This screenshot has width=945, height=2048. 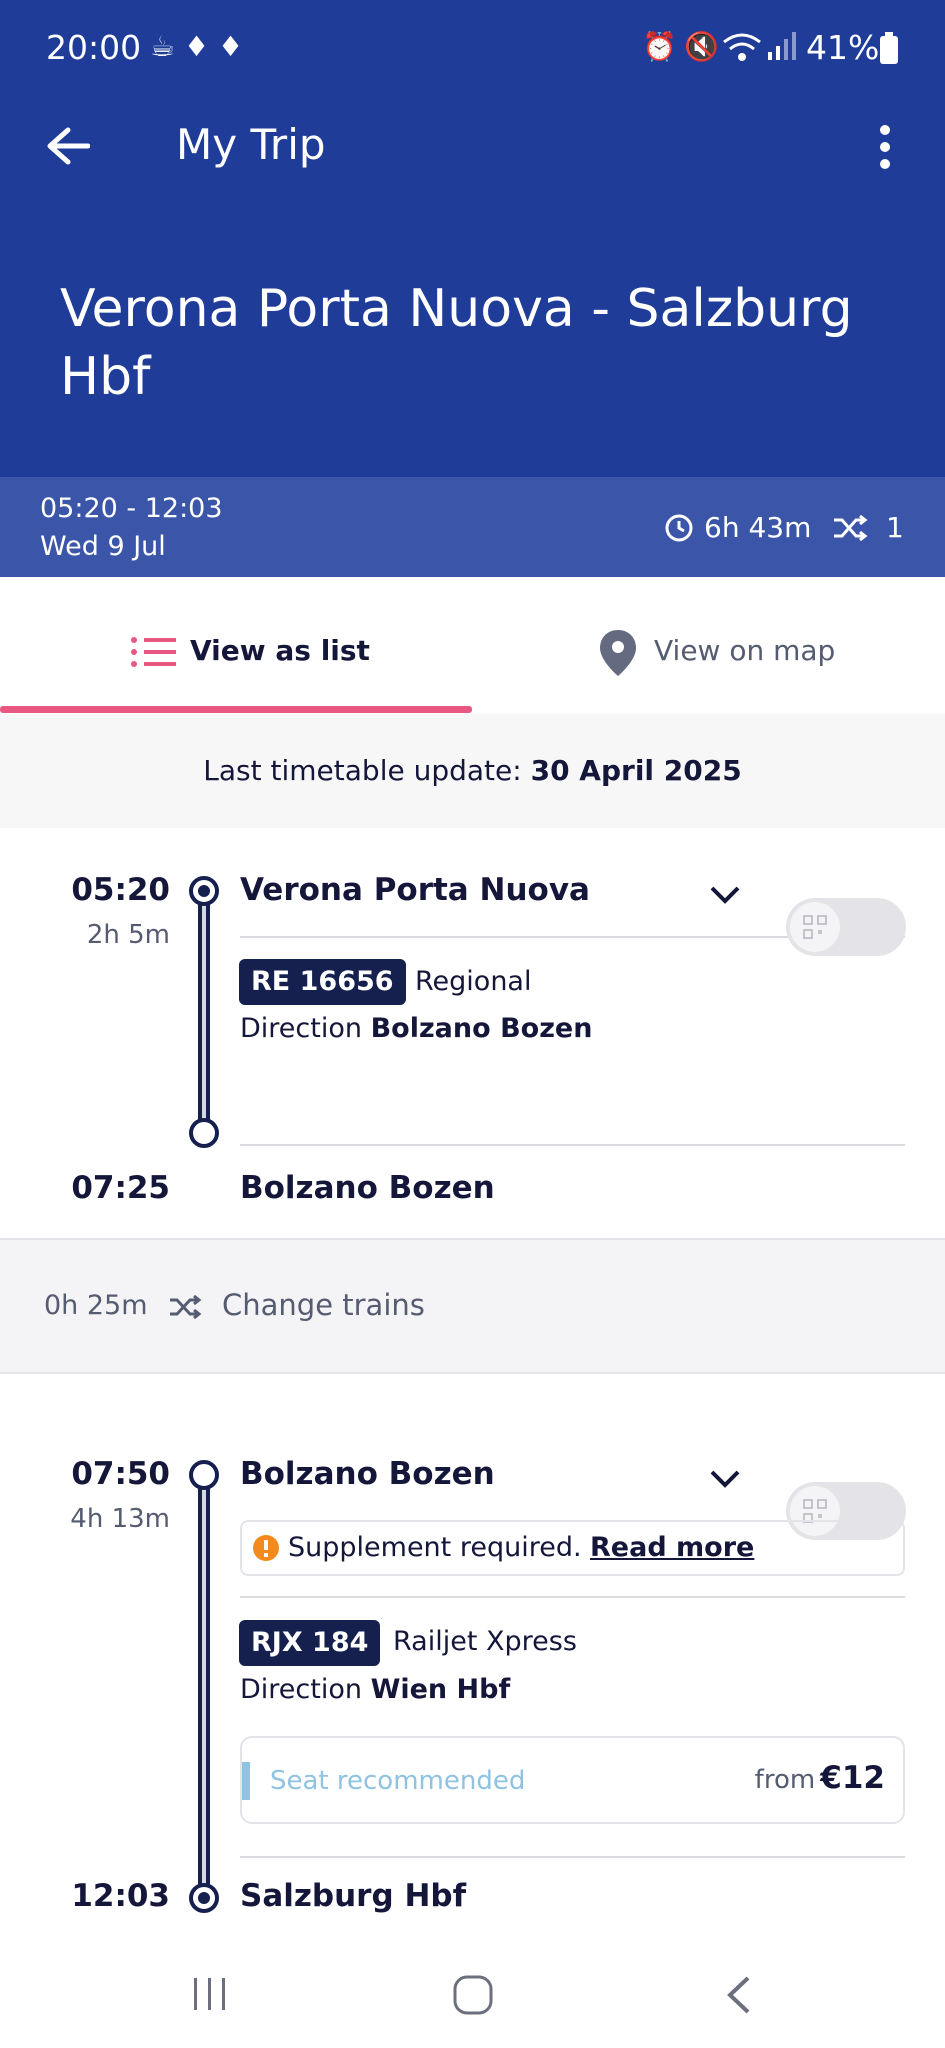 What do you see at coordinates (472, 157) in the screenshot?
I see `app-bar: My Trip` at bounding box center [472, 157].